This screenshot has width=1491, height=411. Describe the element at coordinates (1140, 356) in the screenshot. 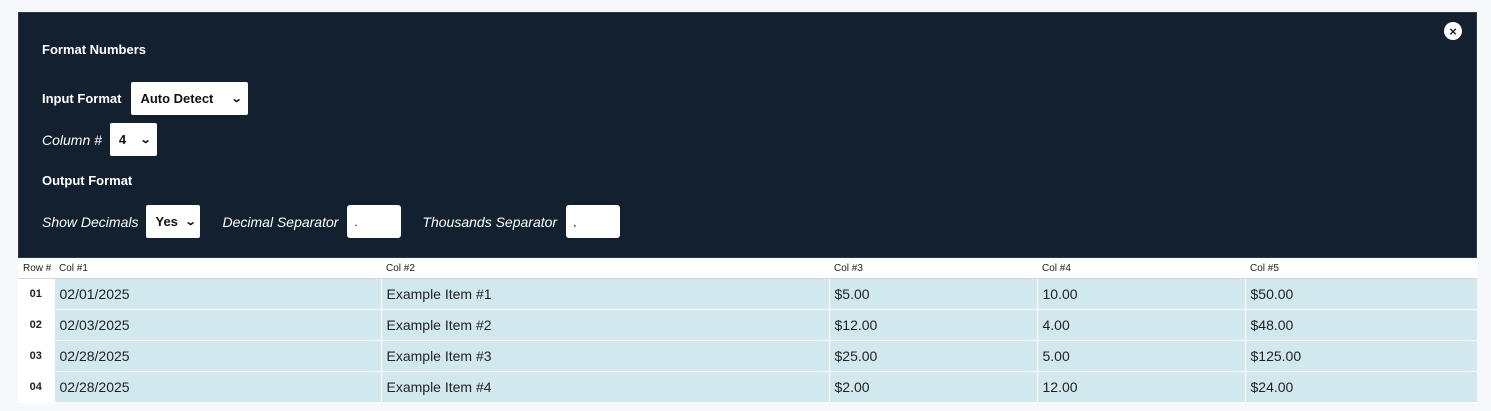

I see `table-cell: 5.00` at that location.